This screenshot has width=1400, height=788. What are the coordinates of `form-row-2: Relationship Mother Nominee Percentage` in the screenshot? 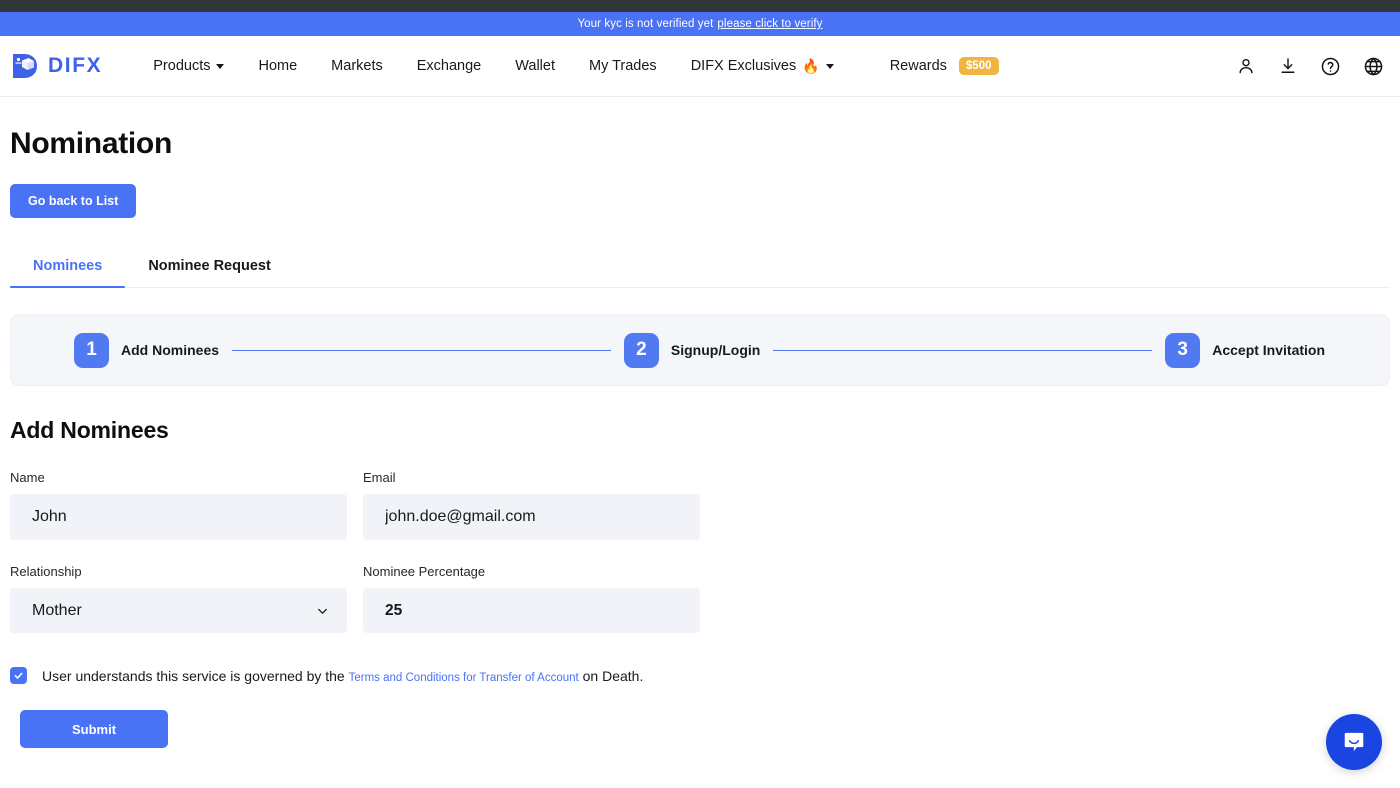 It's located at (700, 598).